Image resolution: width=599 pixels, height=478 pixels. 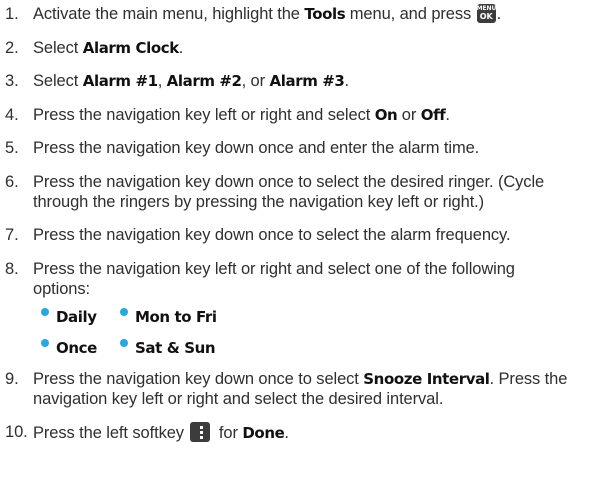 I want to click on step-number: 7., so click(x=12, y=235).